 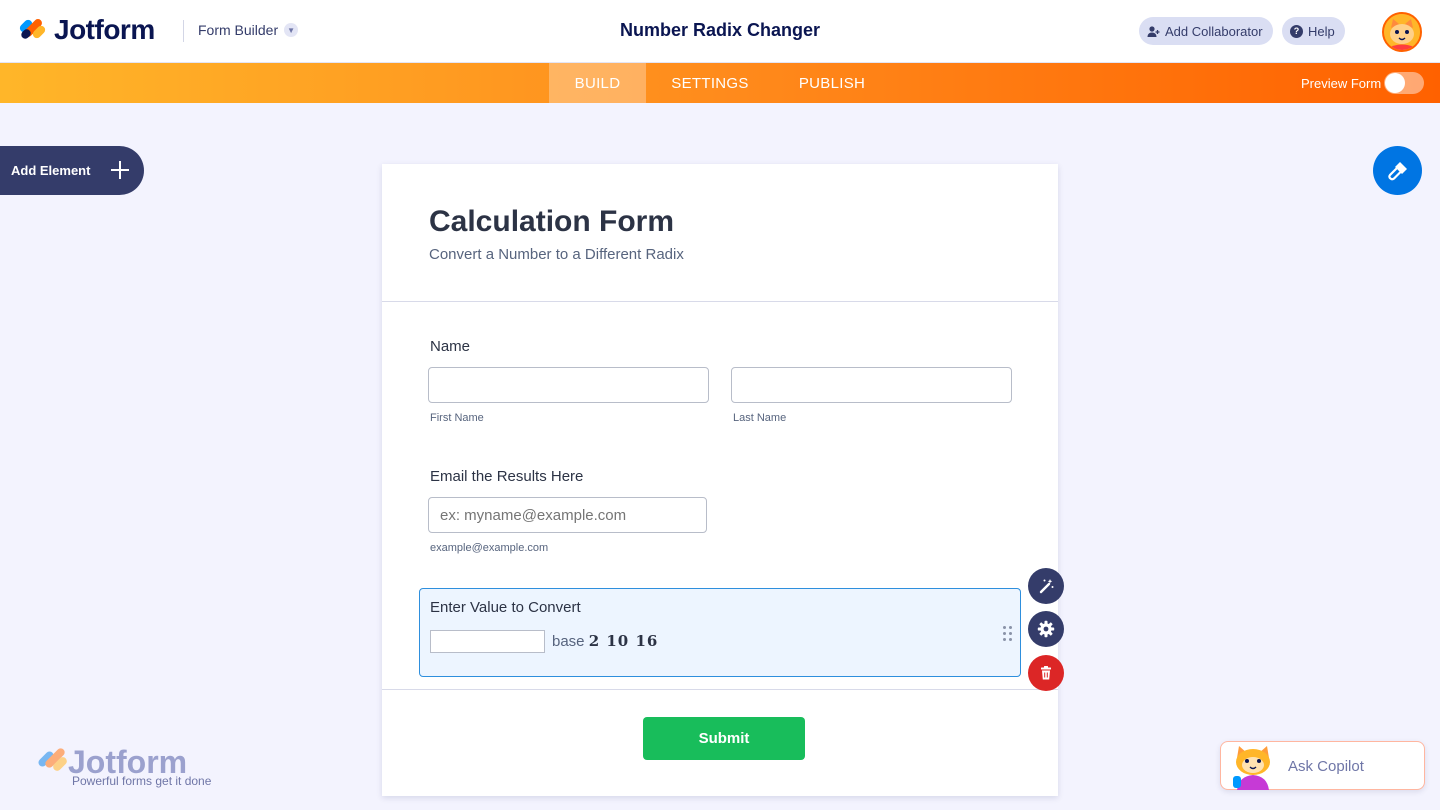 I want to click on first-name-sublabel: First Name, so click(x=457, y=418).